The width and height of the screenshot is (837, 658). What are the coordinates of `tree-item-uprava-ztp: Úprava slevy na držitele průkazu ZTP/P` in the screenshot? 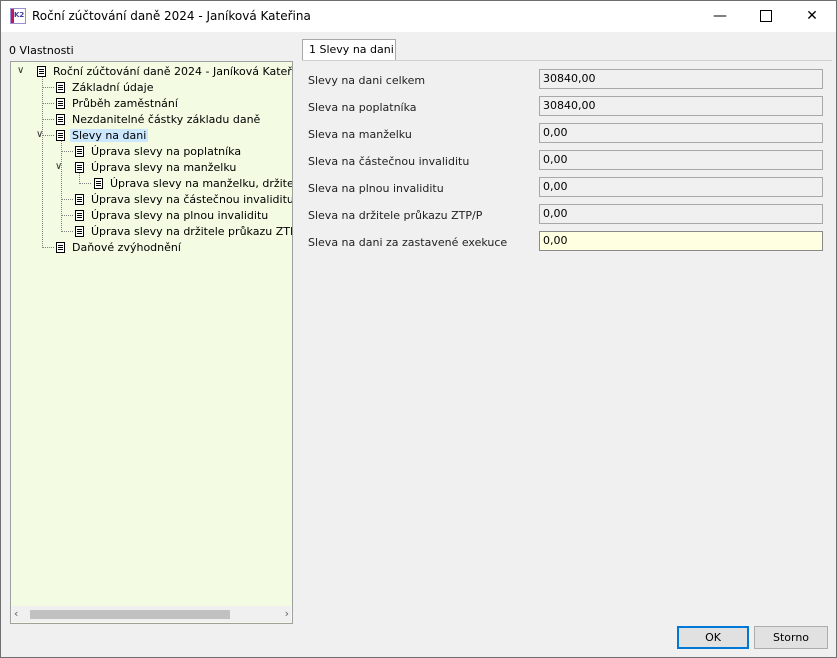 It's located at (191, 232).